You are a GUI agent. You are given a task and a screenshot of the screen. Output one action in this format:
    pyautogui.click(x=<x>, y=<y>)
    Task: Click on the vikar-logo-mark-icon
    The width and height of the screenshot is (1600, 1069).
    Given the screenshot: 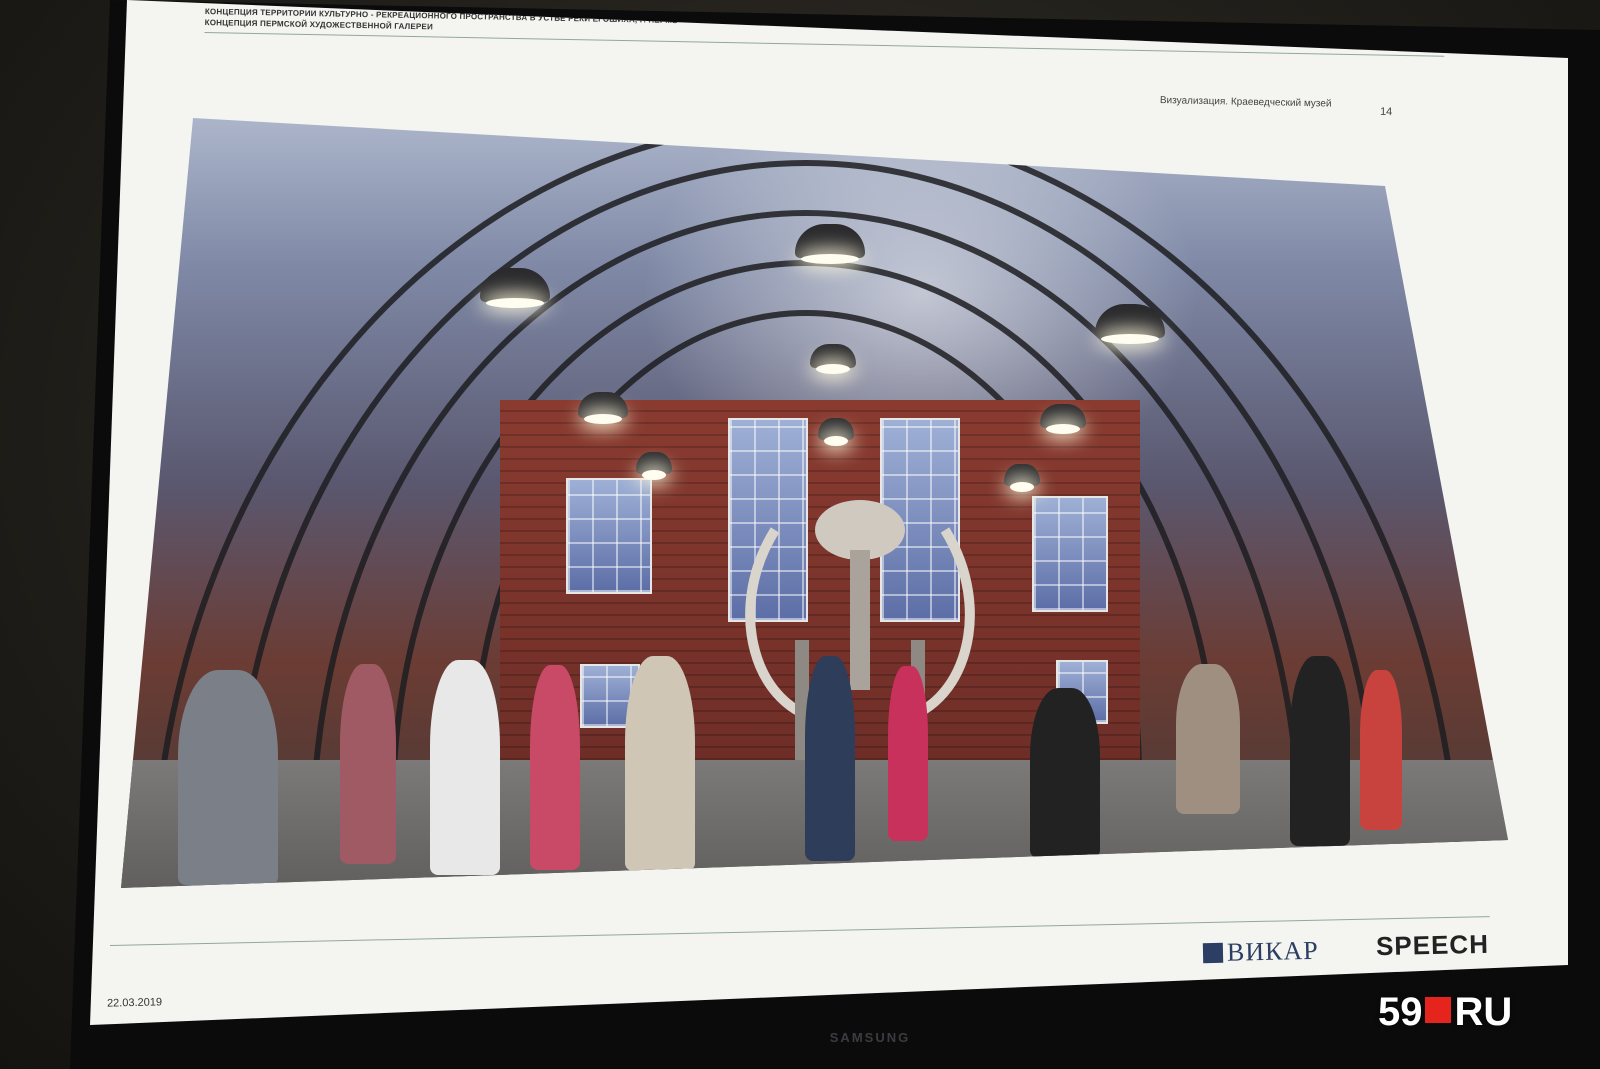 What is the action you would take?
    pyautogui.click(x=1213, y=953)
    